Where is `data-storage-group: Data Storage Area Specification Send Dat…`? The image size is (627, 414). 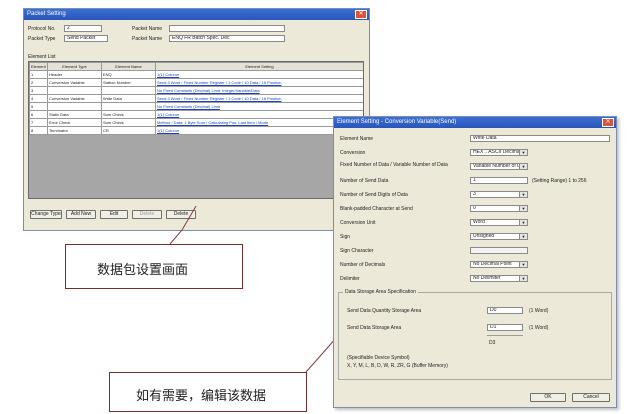 data-storage-group: Data Storage Area Specification Send Dat… is located at coordinates (475, 334).